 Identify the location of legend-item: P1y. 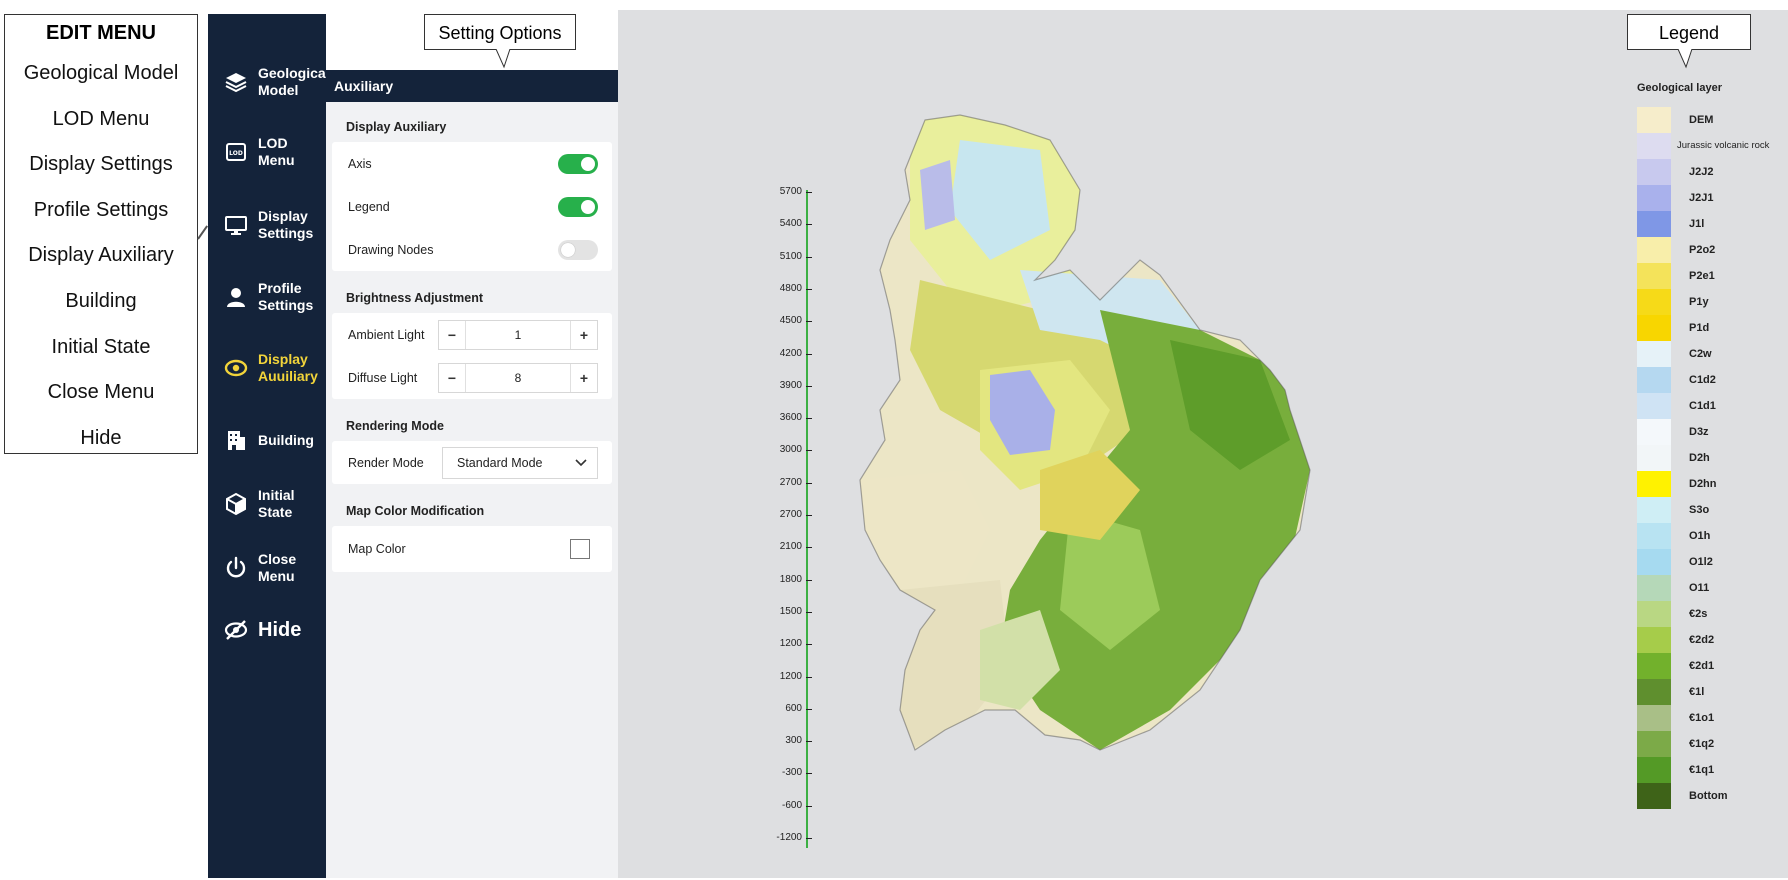
(1703, 302).